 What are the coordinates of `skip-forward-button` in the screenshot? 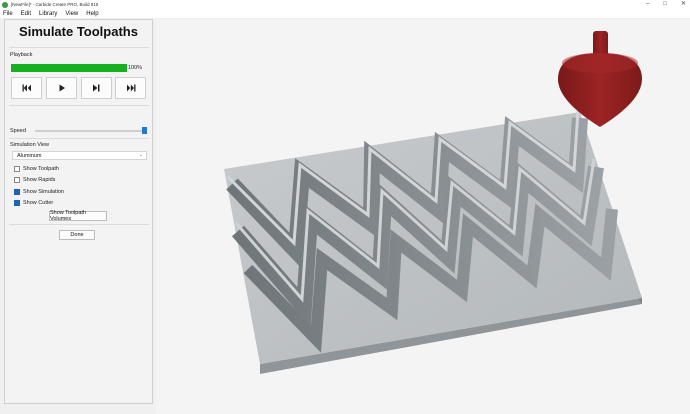 It's located at (130, 88).